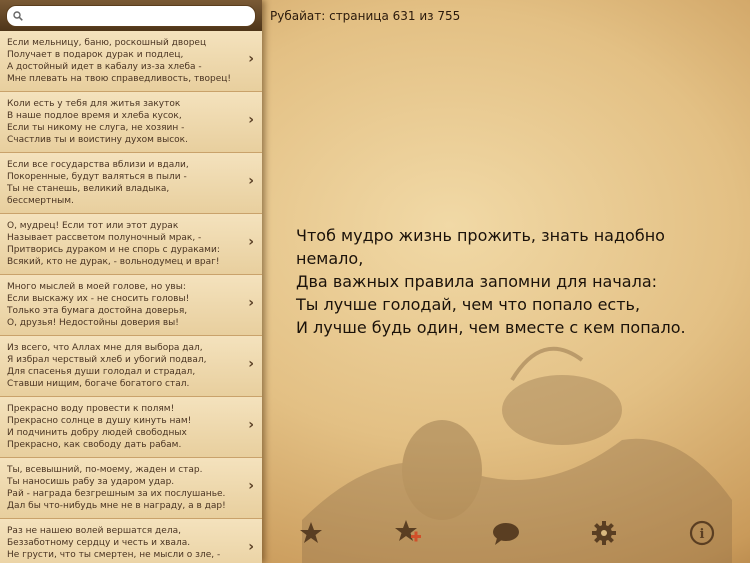  Describe the element at coordinates (105, 348) in the screenshot. I see `list-item-line: Из всего, что Аллах мне для выбора дал,` at that location.